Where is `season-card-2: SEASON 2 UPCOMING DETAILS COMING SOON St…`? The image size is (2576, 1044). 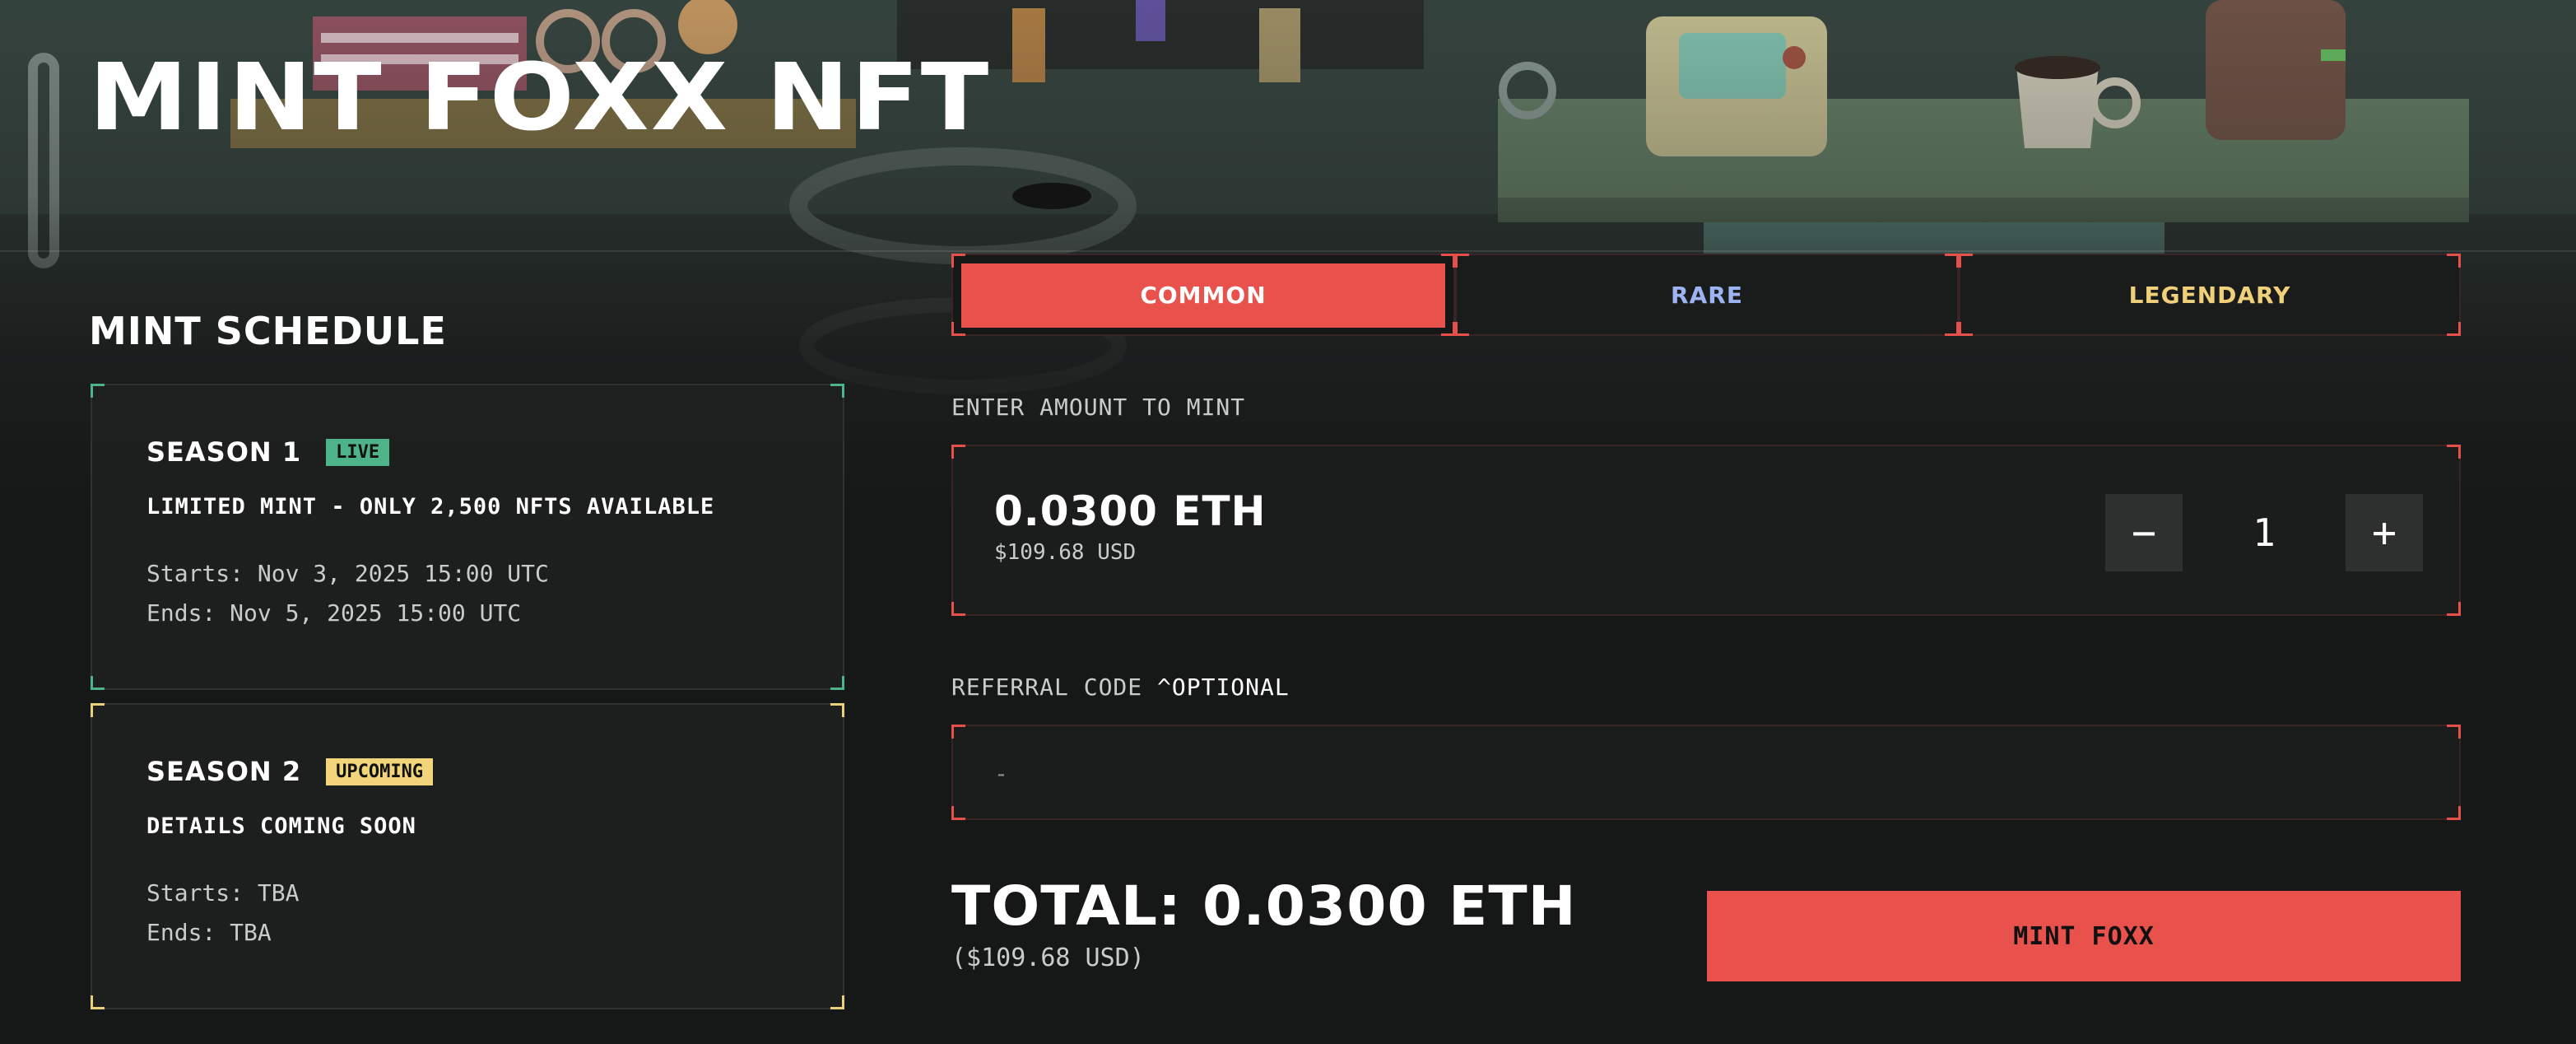
season-card-2: SEASON 2 UPCOMING DETAILS COMING SOON St… is located at coordinates (467, 856).